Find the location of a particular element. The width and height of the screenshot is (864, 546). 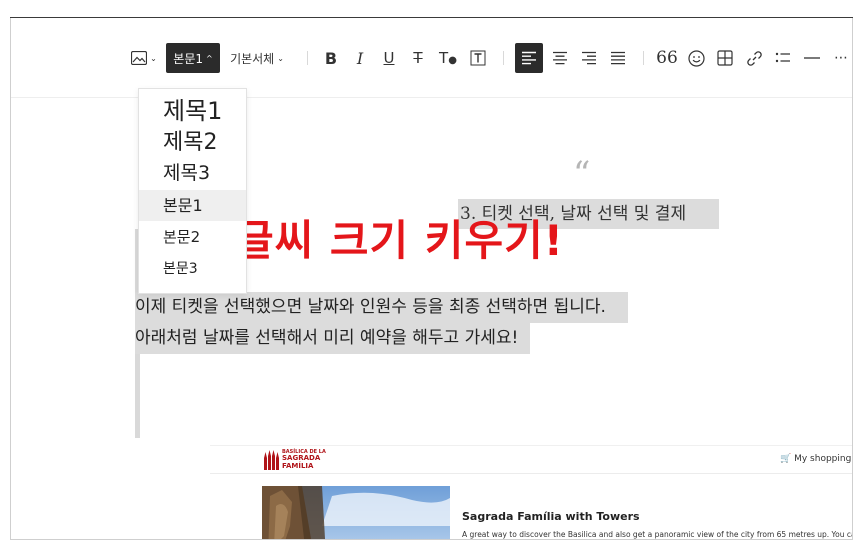

align-center-icon is located at coordinates (560, 58).